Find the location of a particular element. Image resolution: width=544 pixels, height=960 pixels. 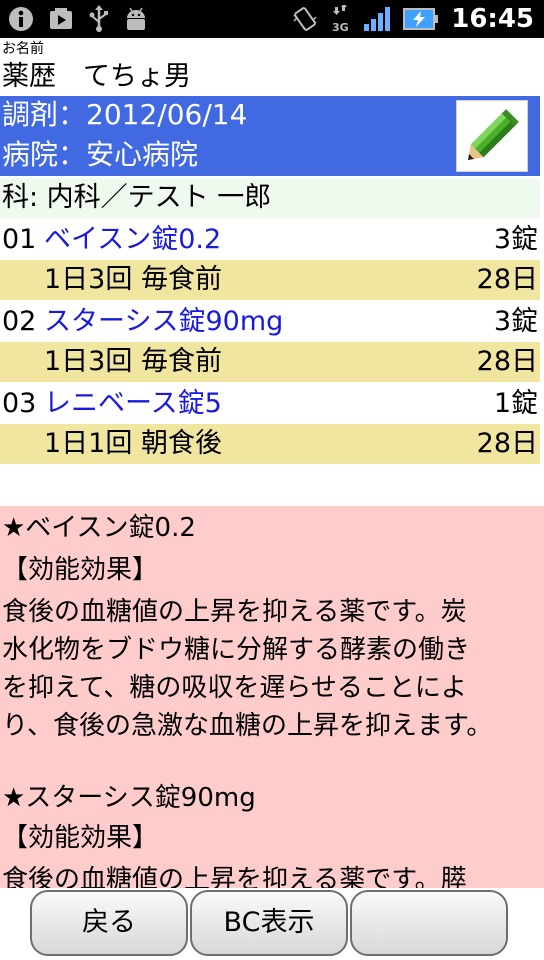

patient-name-label: お名前 is located at coordinates (23, 49).